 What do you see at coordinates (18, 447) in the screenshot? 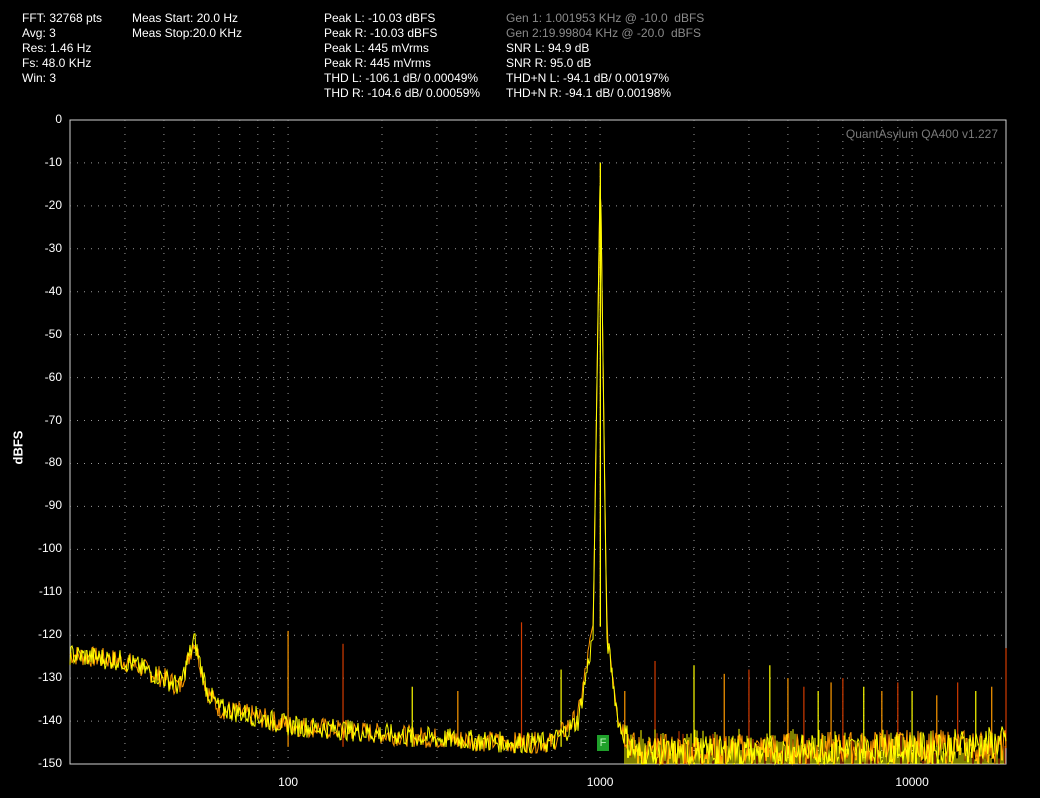
I see `y-axis-label: dBFS` at bounding box center [18, 447].